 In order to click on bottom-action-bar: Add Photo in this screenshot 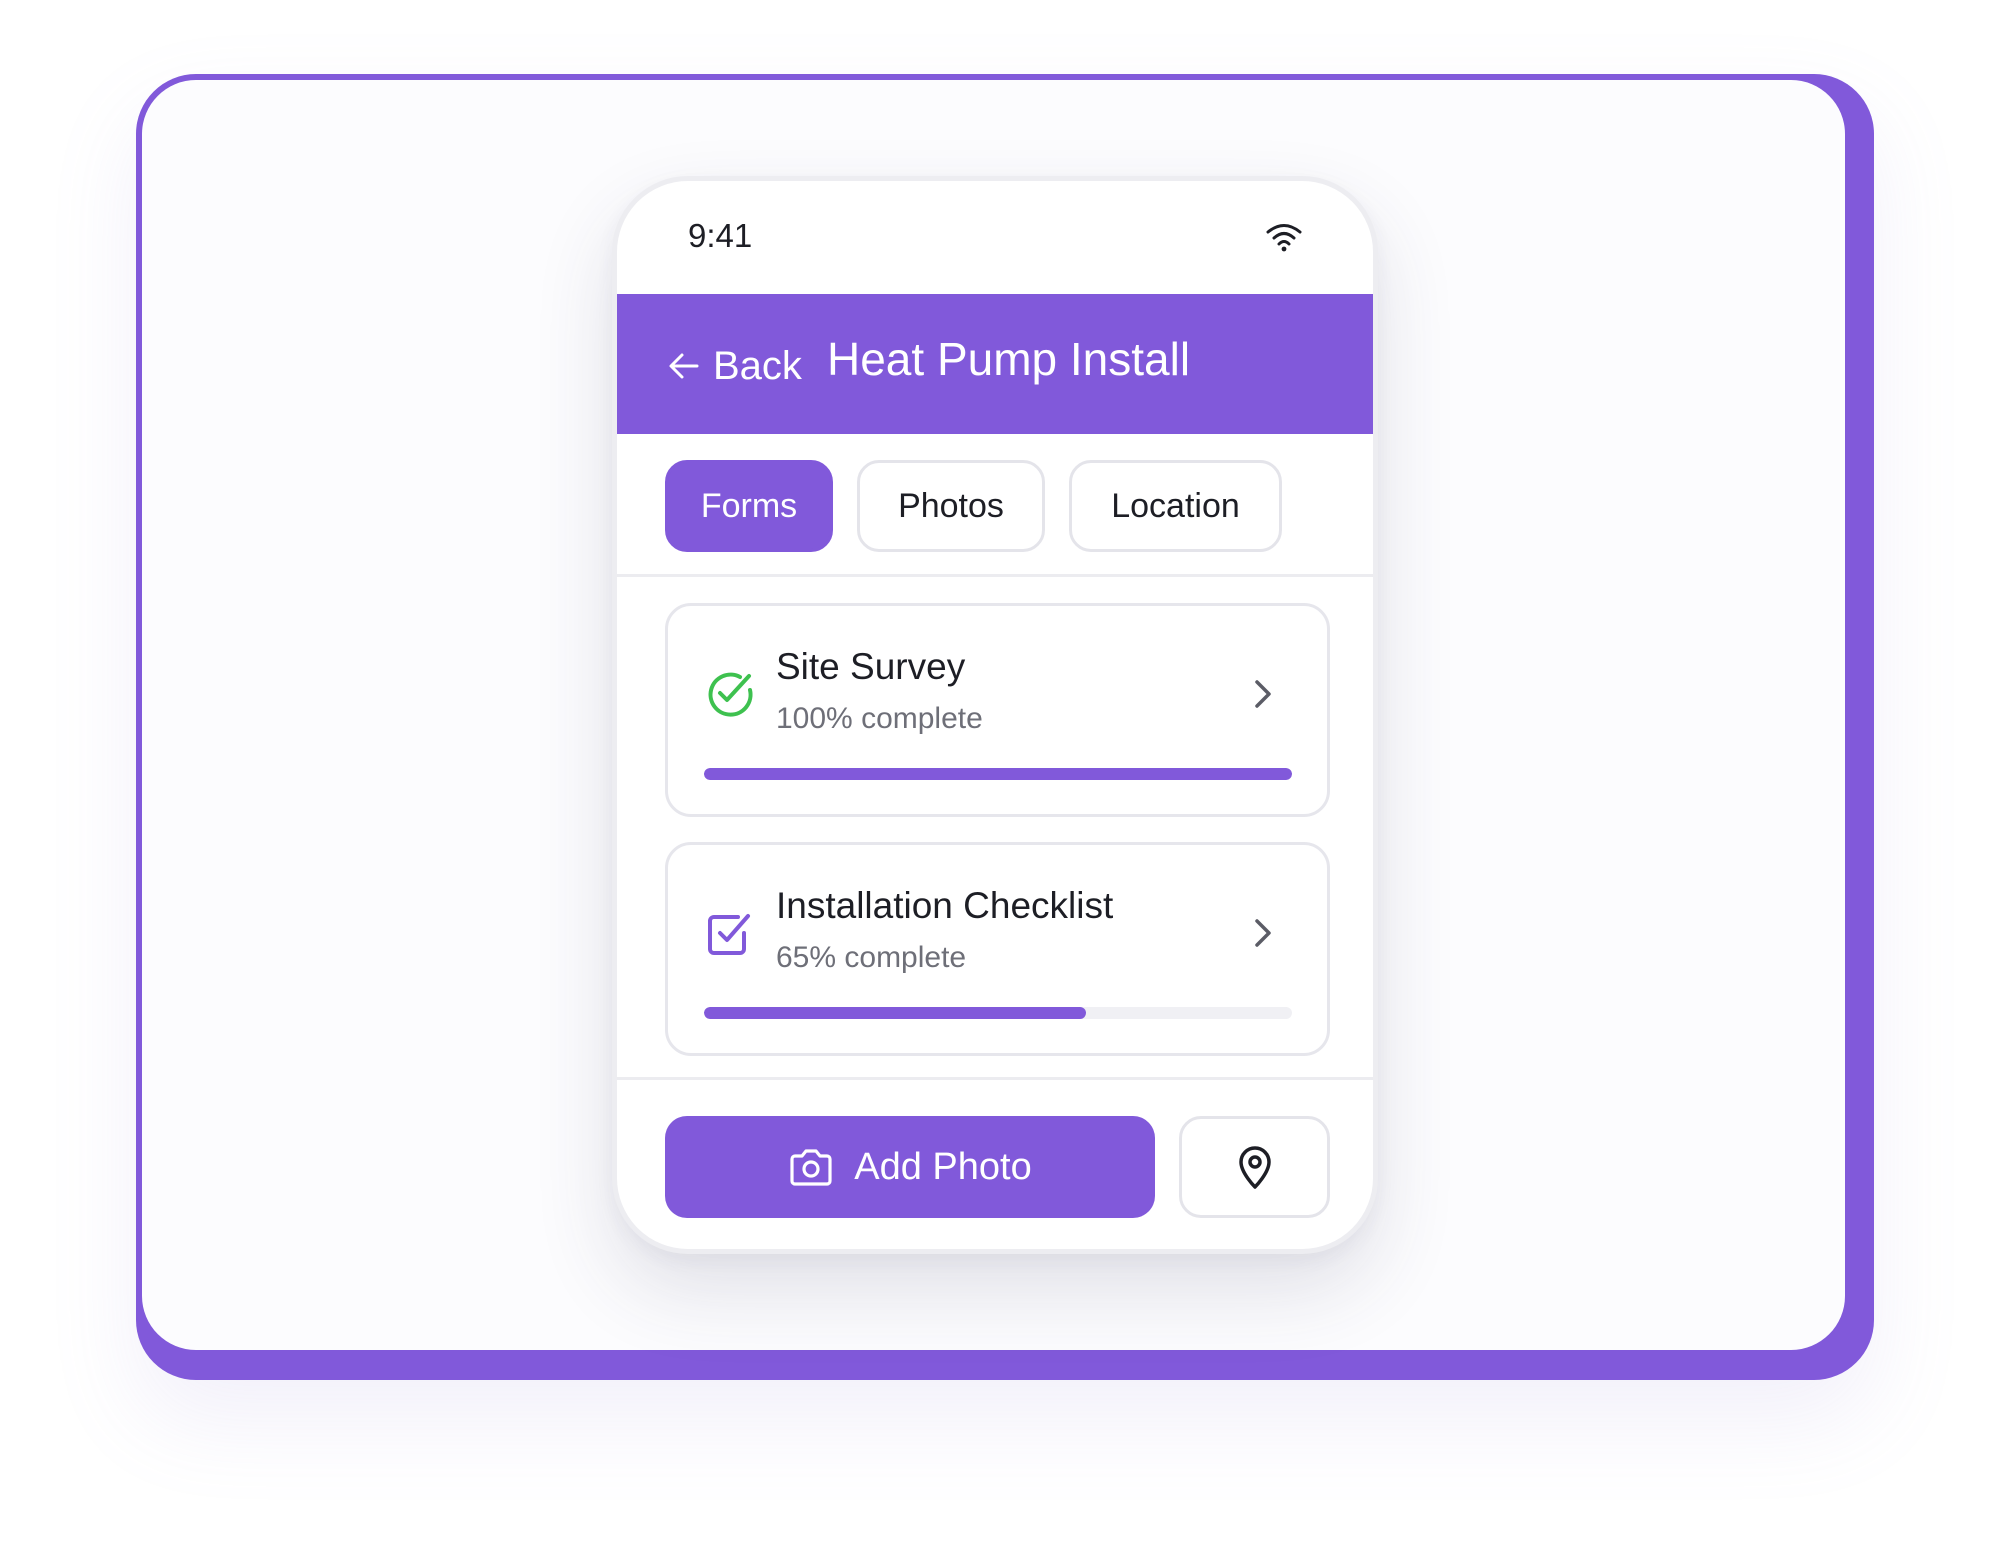, I will do `click(995, 1163)`.